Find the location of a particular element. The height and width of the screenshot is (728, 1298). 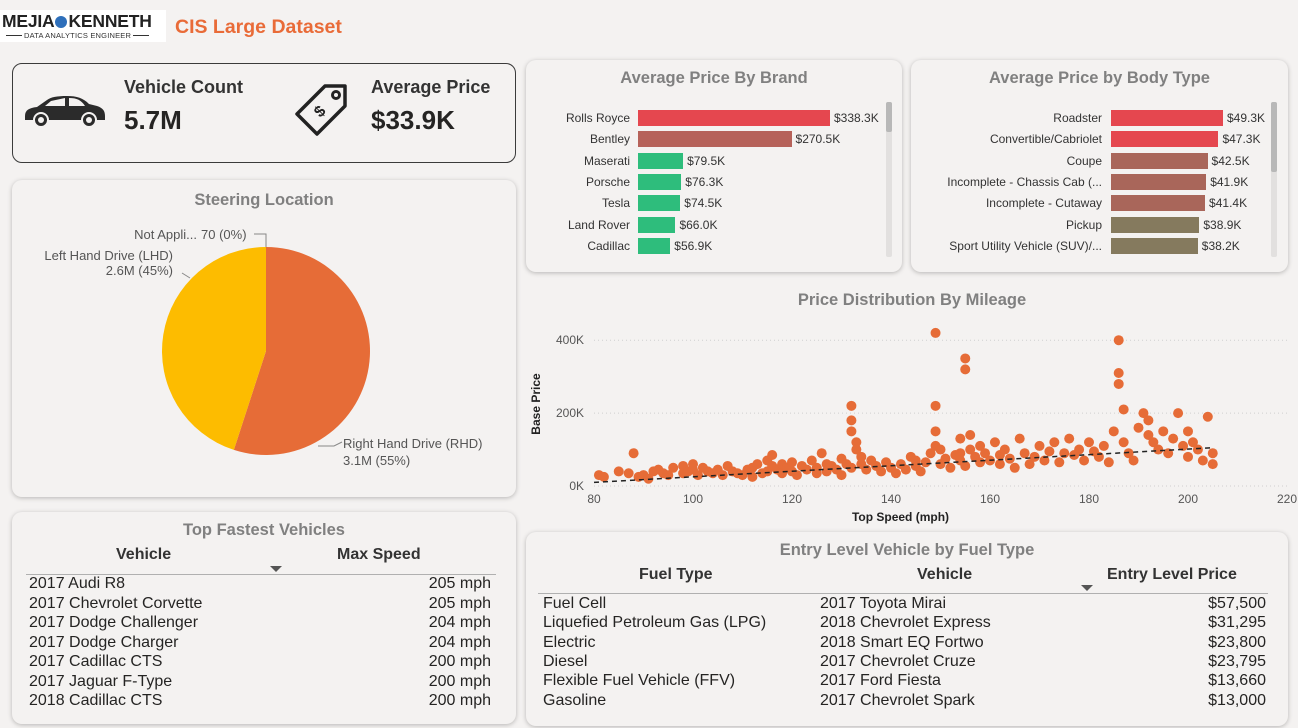

brand-bar-row: Cadillac $56.9K is located at coordinates (701, 246).